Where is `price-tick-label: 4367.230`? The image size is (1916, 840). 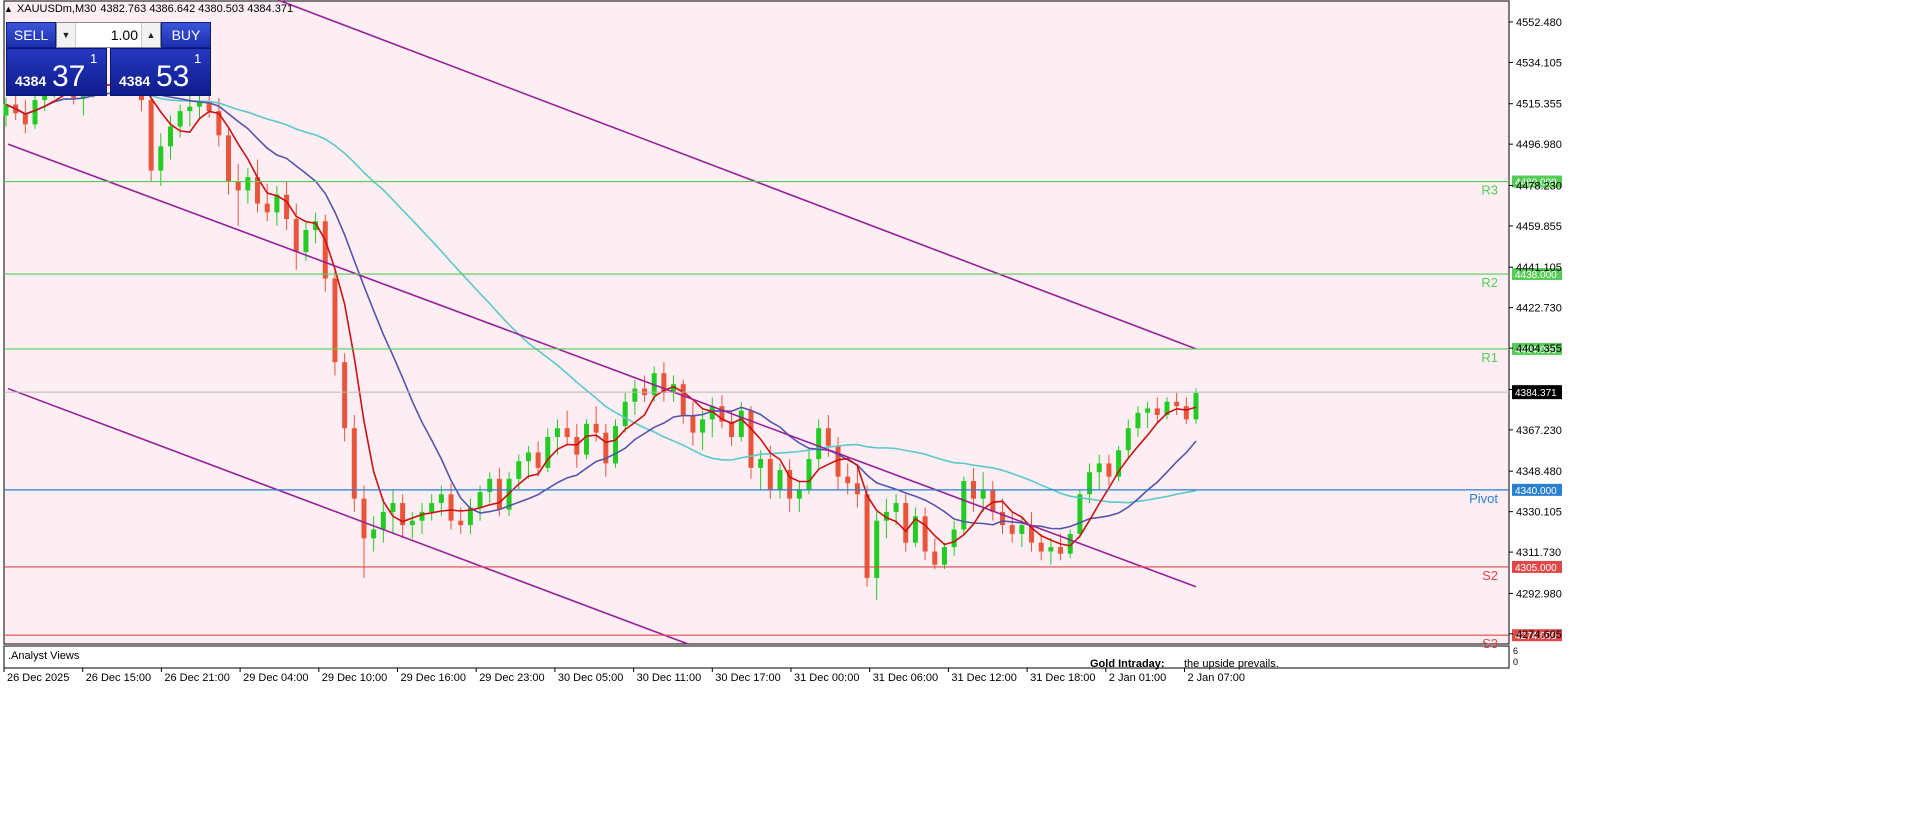 price-tick-label: 4367.230 is located at coordinates (1539, 431).